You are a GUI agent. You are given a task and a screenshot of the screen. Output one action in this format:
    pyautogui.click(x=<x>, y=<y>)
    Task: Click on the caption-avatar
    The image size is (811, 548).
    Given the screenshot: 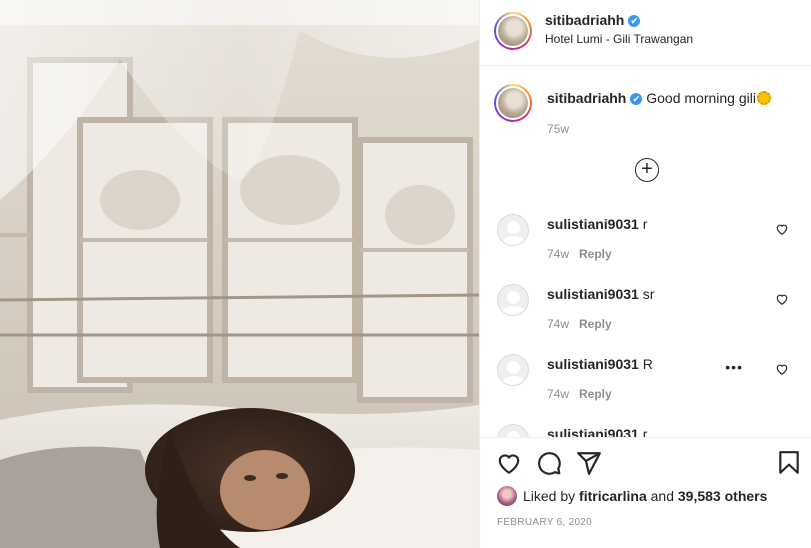 What is the action you would take?
    pyautogui.click(x=513, y=103)
    